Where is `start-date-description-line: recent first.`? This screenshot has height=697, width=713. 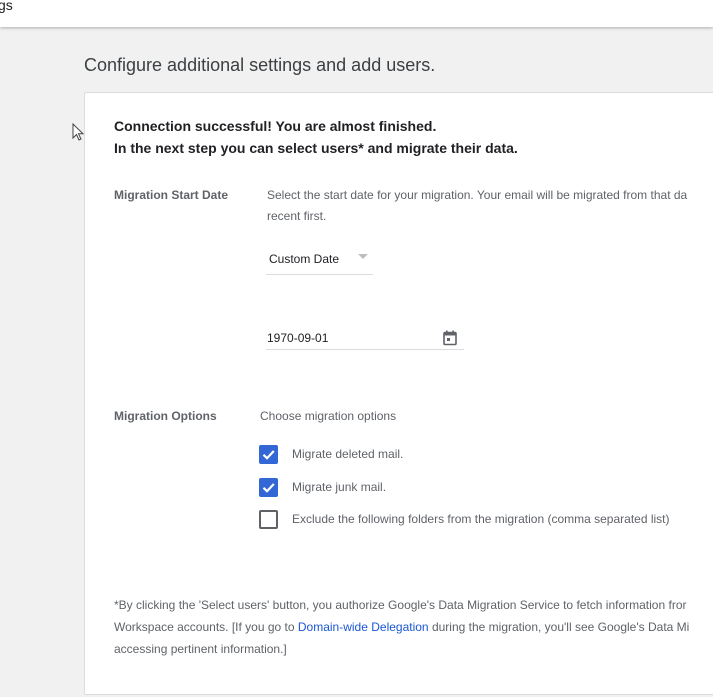
start-date-description-line: recent first. is located at coordinates (297, 216).